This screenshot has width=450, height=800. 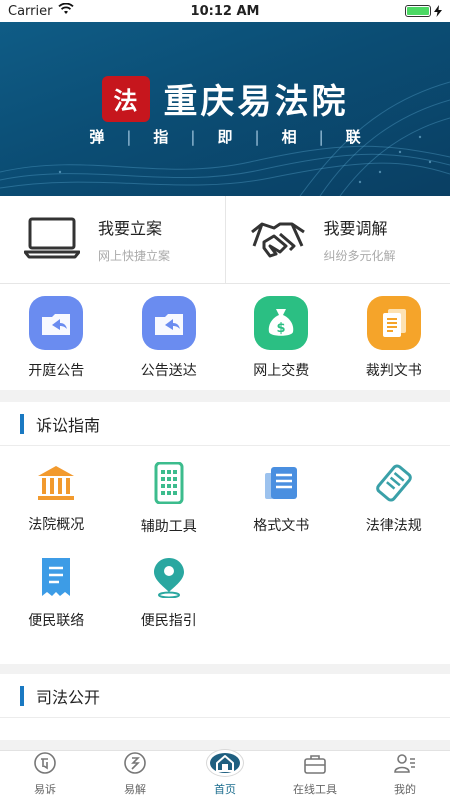 I want to click on slogan-char: 相, so click(x=289, y=137).